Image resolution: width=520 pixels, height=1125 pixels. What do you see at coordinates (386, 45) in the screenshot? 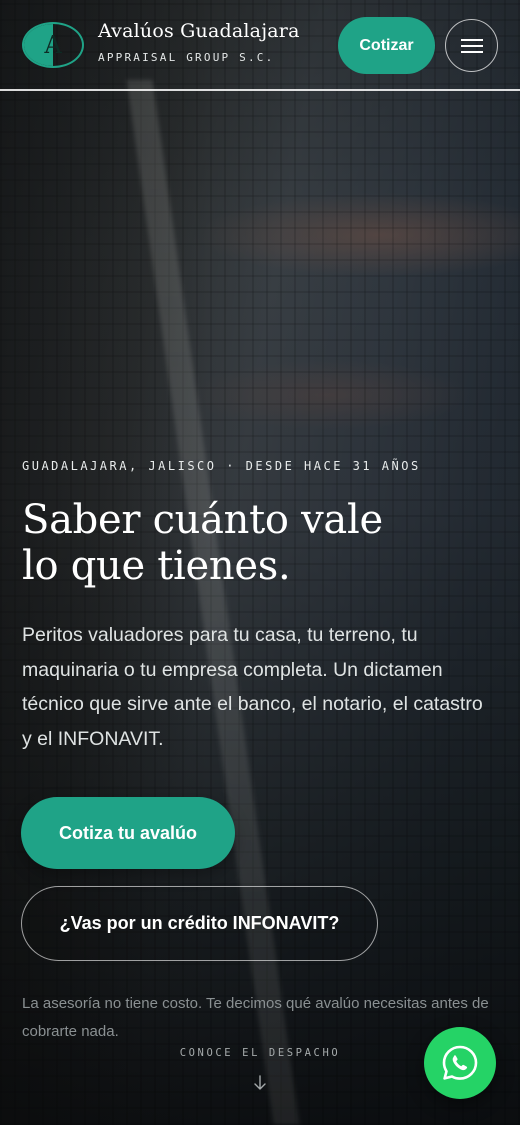
I see `cotizar-button: Cotizar` at bounding box center [386, 45].